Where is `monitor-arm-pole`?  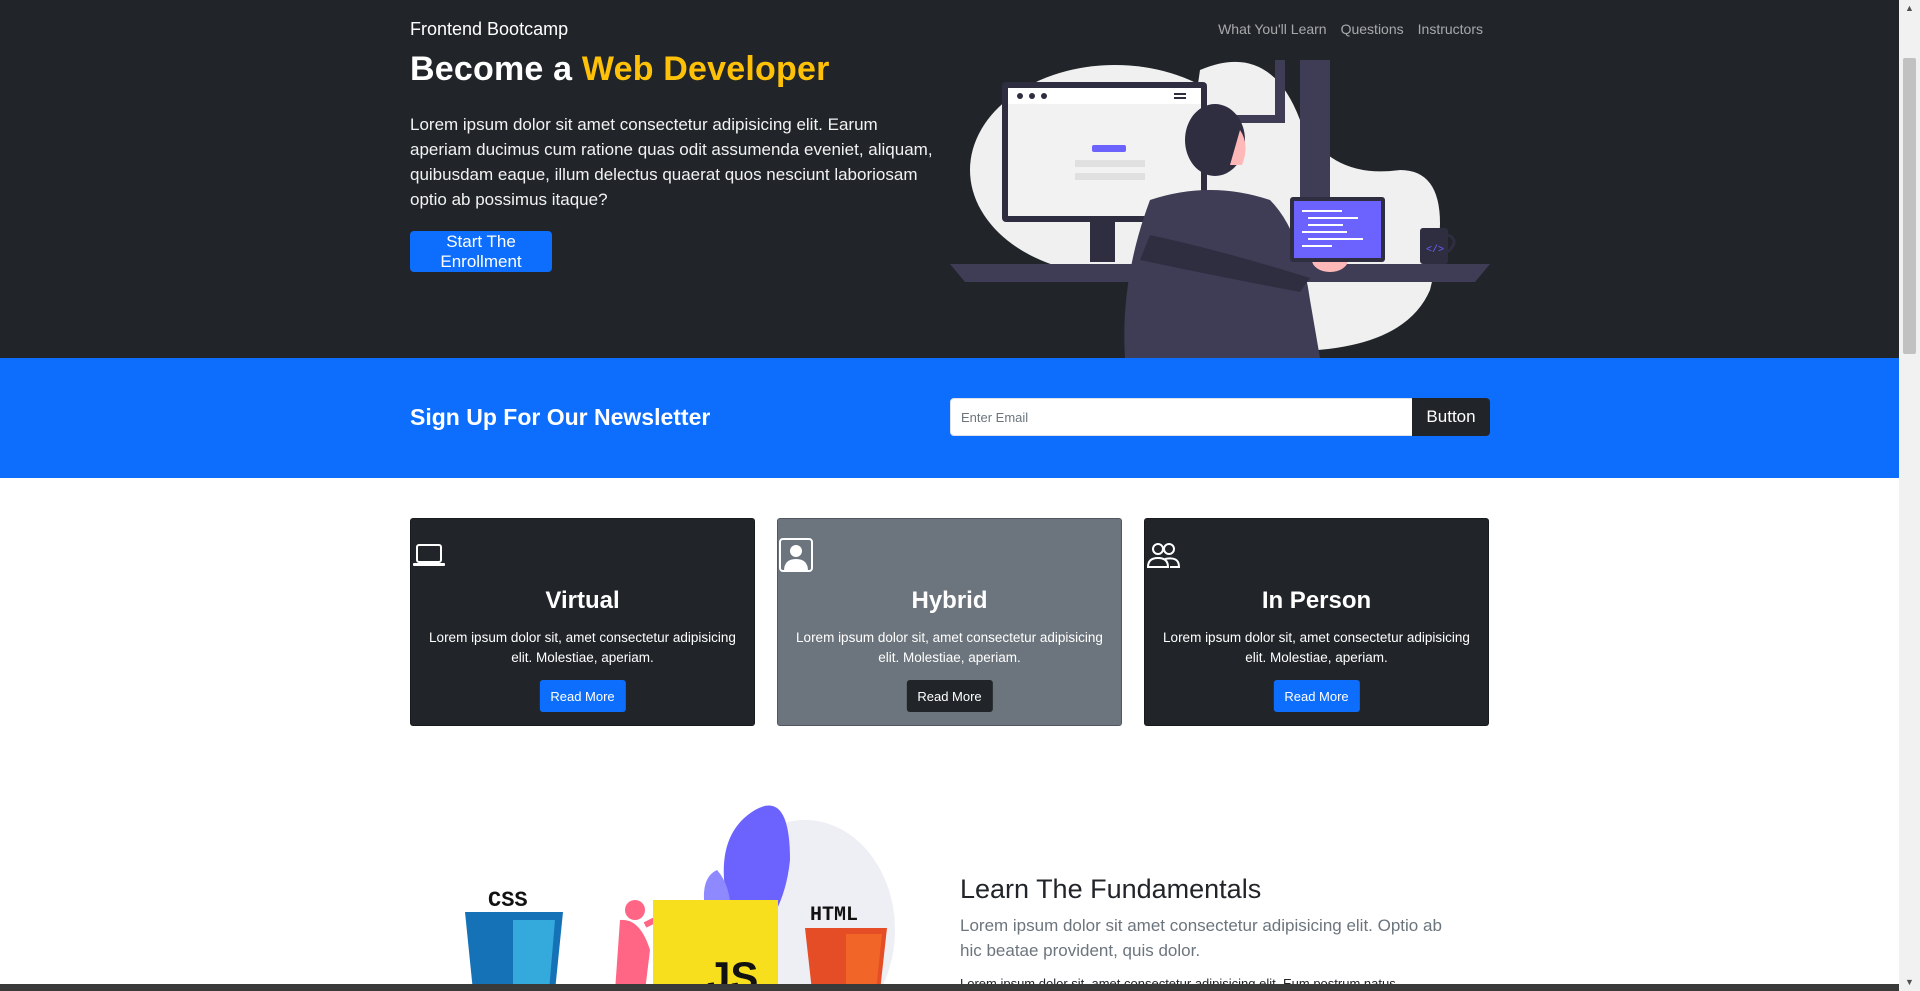 monitor-arm-pole is located at coordinates (1280, 90).